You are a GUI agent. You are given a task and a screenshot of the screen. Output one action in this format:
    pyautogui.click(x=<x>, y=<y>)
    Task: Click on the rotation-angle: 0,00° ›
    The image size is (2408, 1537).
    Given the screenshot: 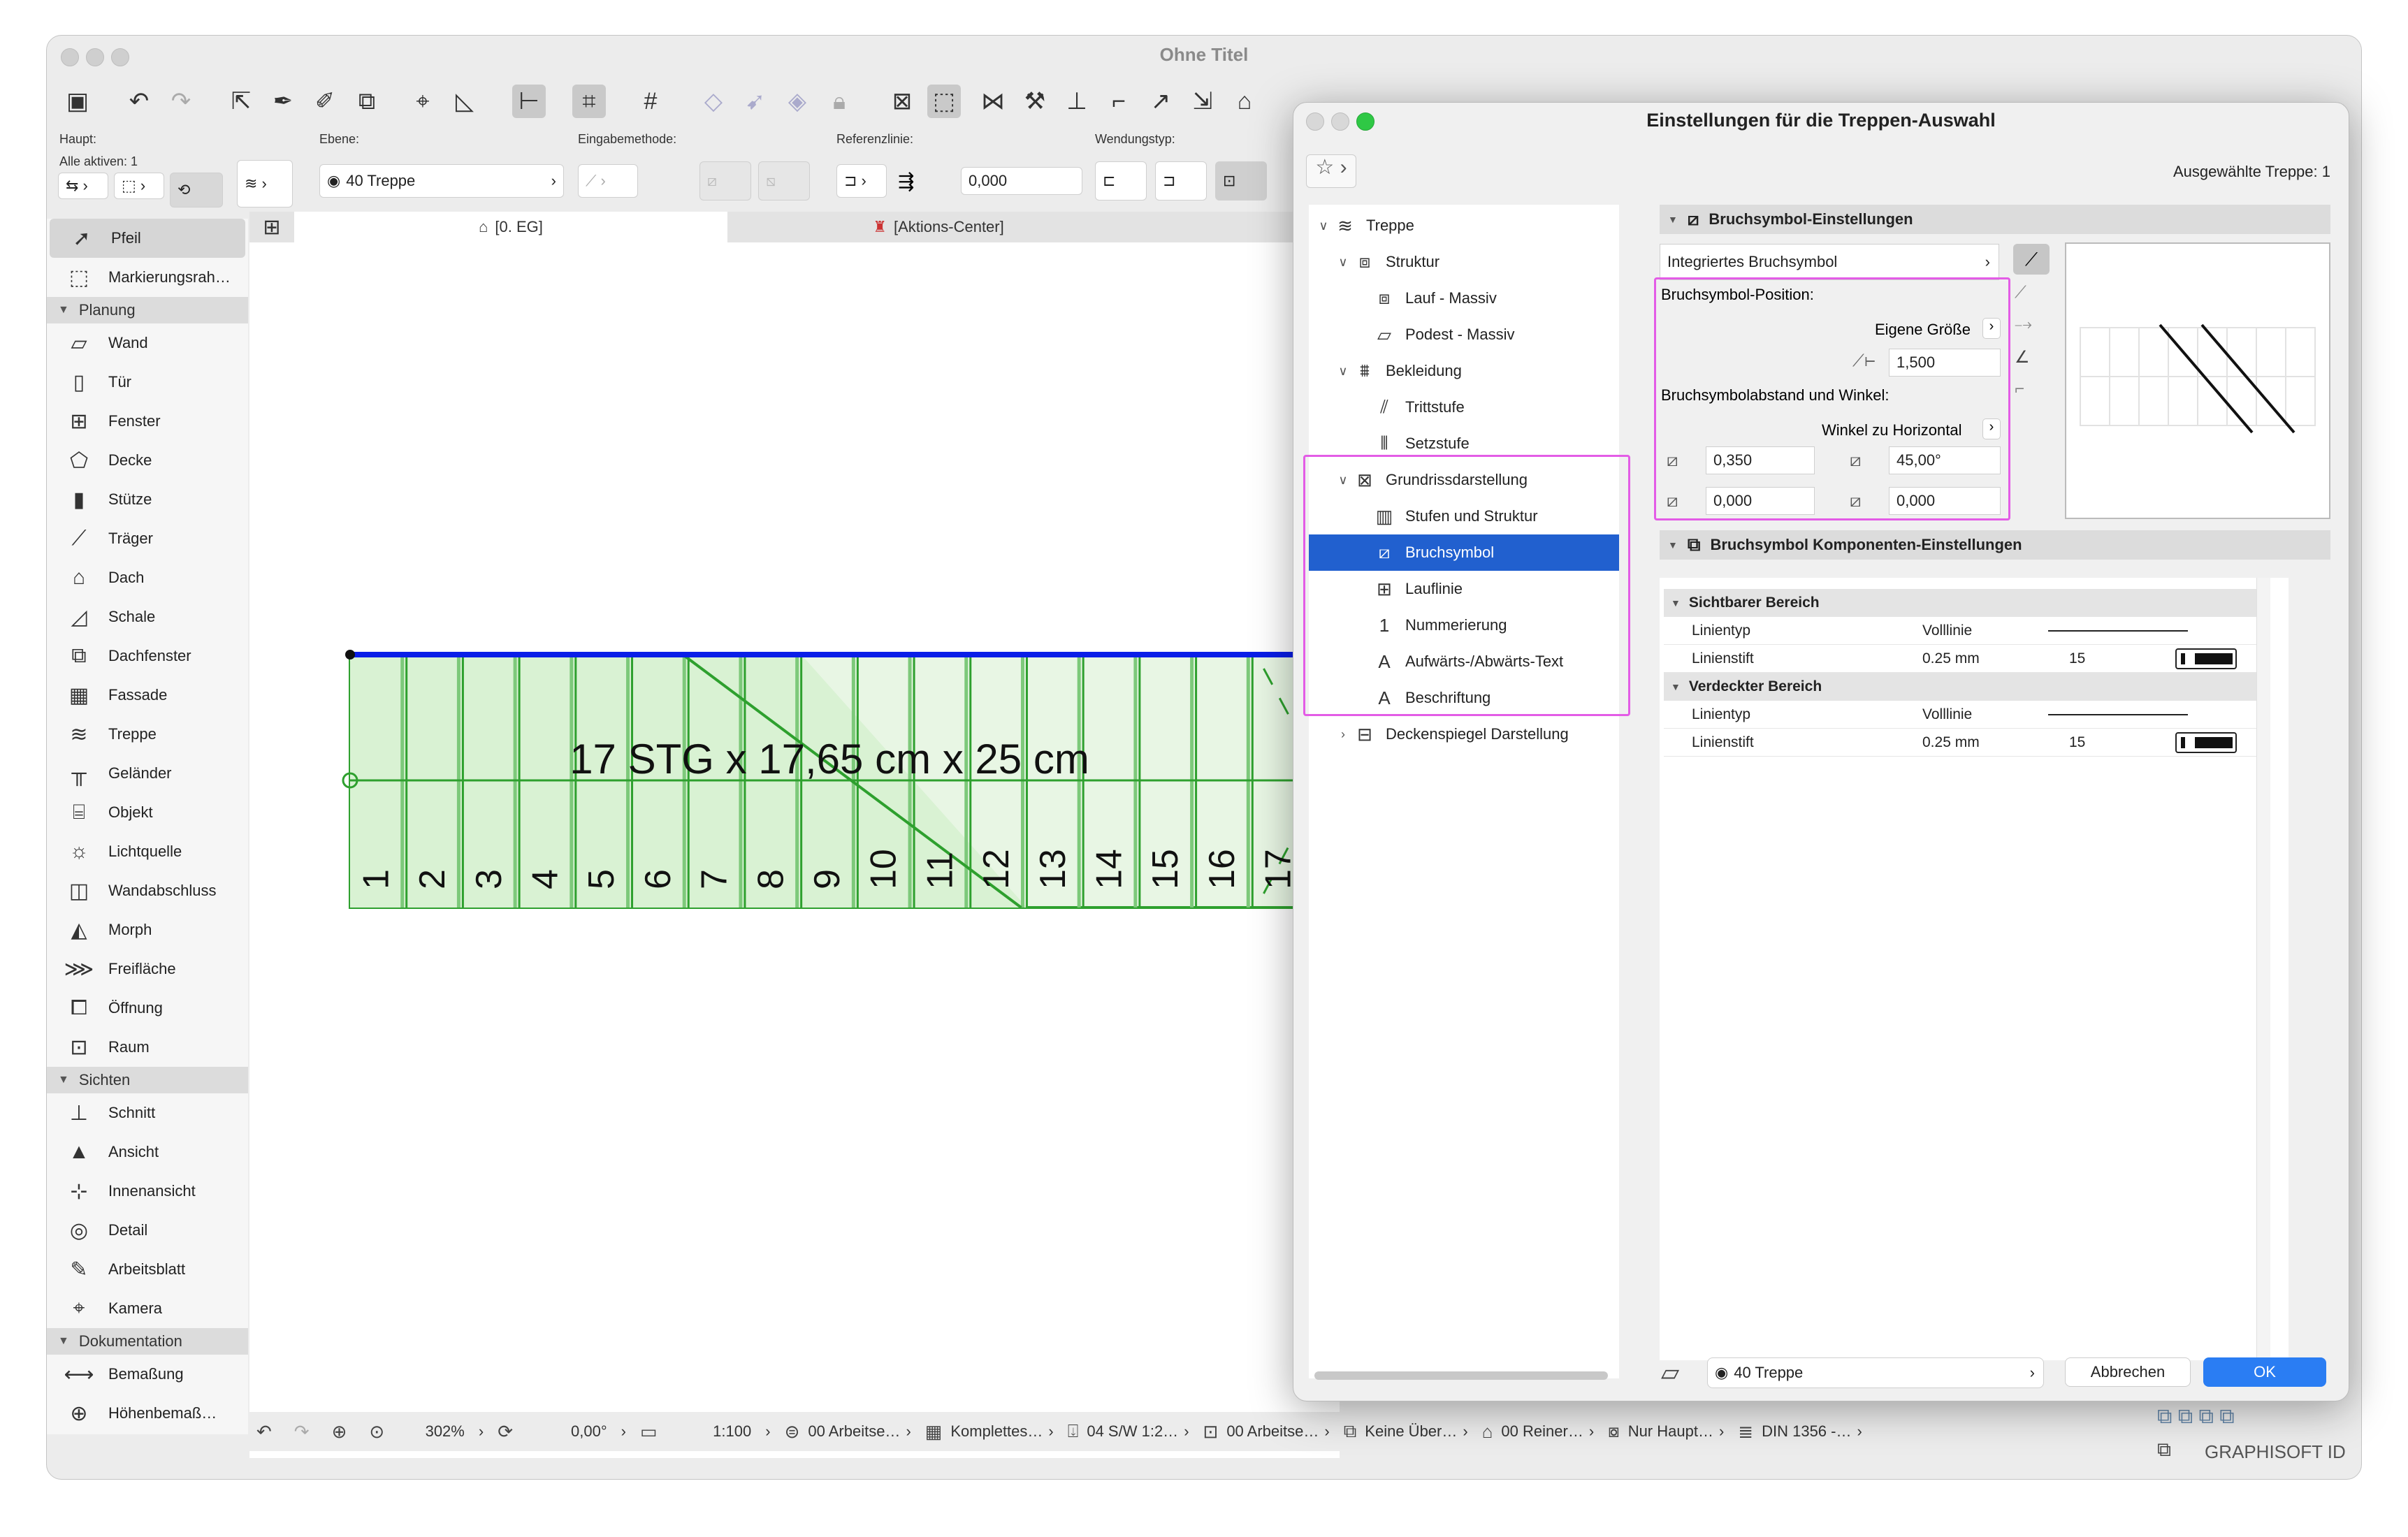 What is the action you would take?
    pyautogui.click(x=580, y=1431)
    